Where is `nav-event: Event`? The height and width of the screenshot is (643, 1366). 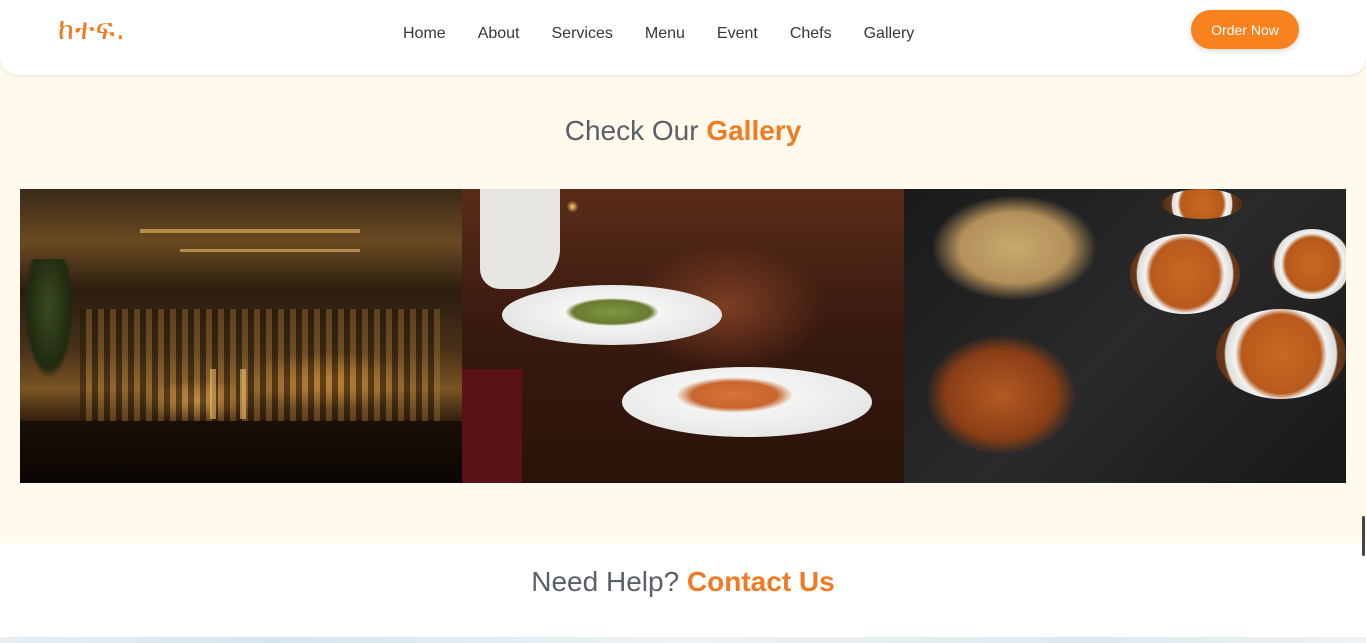
nav-event: Event is located at coordinates (737, 34).